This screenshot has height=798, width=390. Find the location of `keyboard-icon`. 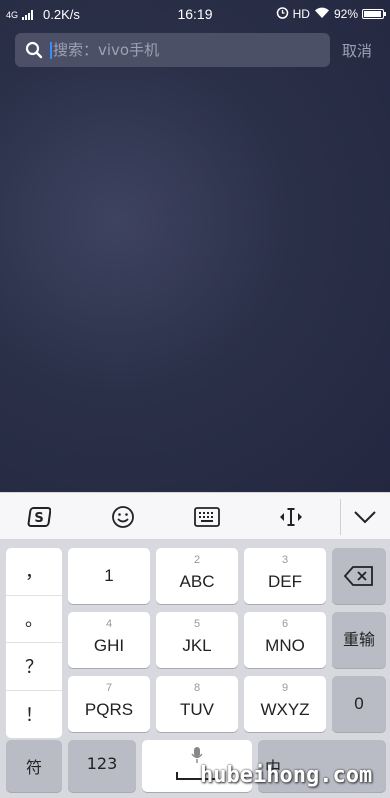

keyboard-icon is located at coordinates (207, 517).